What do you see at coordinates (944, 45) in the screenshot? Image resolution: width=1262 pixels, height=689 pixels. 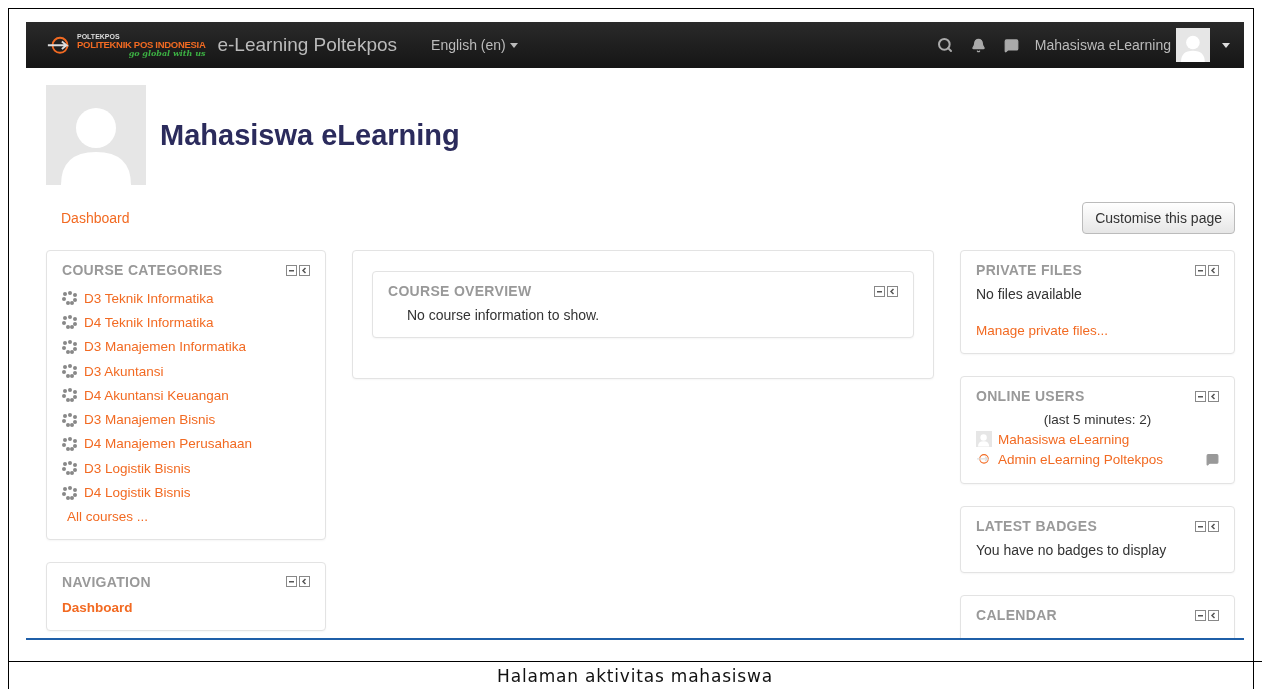 I see `search-icon` at bounding box center [944, 45].